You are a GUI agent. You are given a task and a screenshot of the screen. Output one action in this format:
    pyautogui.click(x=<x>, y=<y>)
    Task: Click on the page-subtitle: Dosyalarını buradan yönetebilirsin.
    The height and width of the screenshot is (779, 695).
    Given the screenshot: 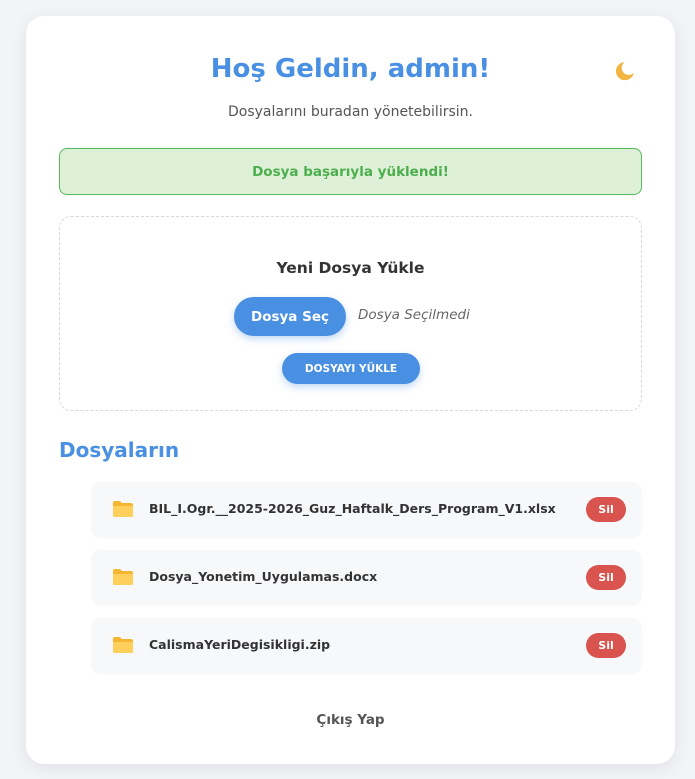 What is the action you would take?
    pyautogui.click(x=350, y=112)
    